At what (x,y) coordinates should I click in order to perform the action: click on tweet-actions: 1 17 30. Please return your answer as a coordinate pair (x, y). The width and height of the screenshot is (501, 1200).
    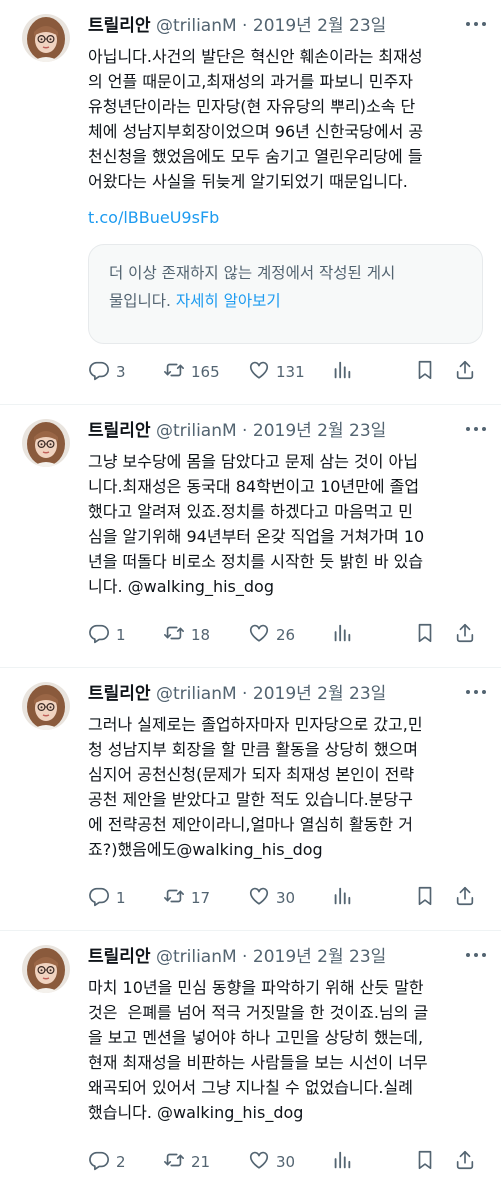
    Looking at the image, I should click on (287, 898).